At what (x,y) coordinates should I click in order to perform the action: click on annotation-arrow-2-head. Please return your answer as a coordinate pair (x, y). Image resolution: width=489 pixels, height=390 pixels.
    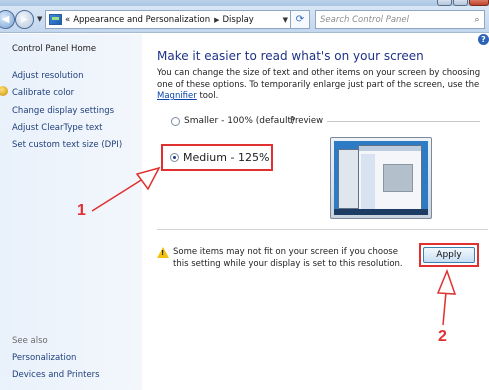
    Looking at the image, I should click on (446, 281).